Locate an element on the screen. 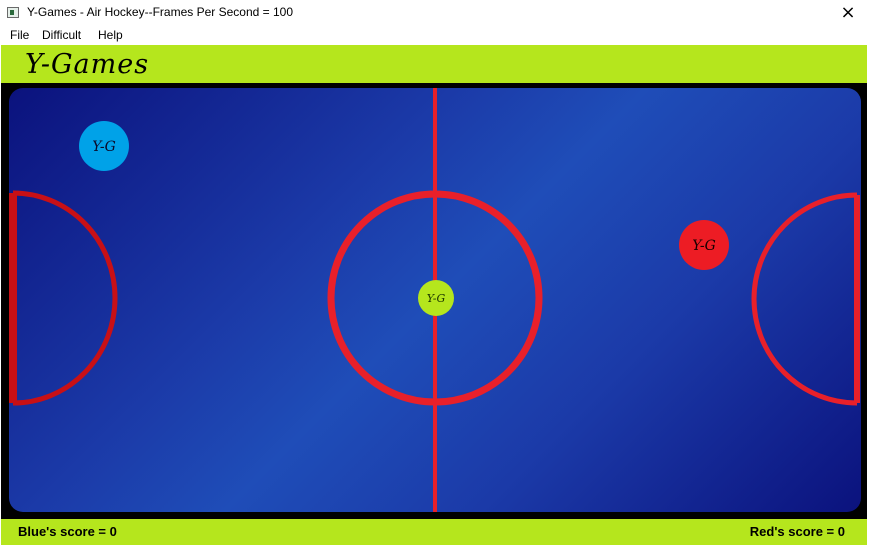 Image resolution: width=870 pixels, height=554 pixels. blue-paddle-label: Y-G is located at coordinates (104, 147).